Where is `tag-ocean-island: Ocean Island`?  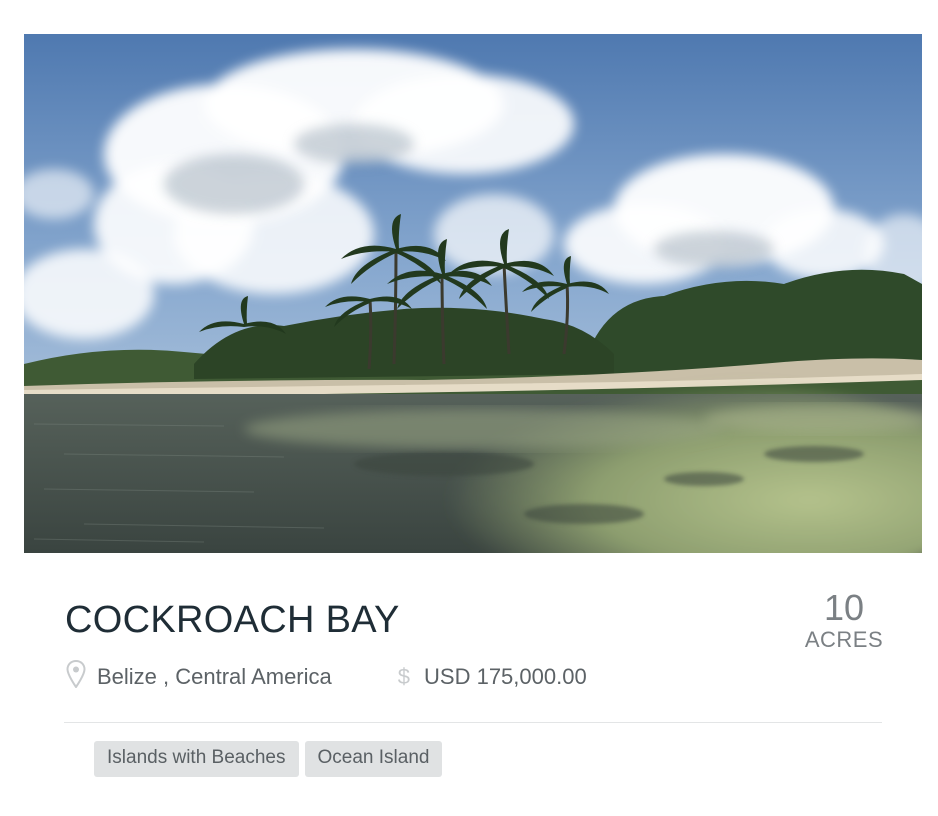 tag-ocean-island: Ocean Island is located at coordinates (373, 759).